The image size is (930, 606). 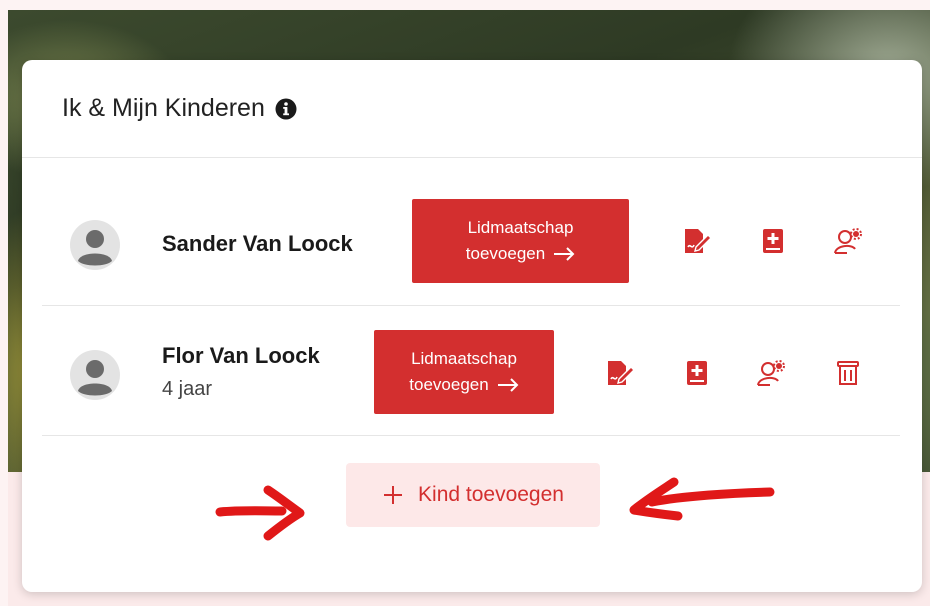 I want to click on annotation-arrow-left-icon, so click(x=702, y=499).